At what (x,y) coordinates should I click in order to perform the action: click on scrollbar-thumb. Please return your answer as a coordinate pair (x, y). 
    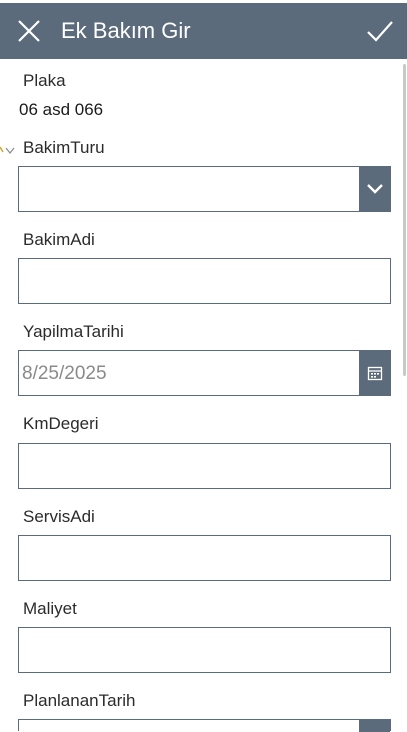
    Looking at the image, I should click on (404, 220).